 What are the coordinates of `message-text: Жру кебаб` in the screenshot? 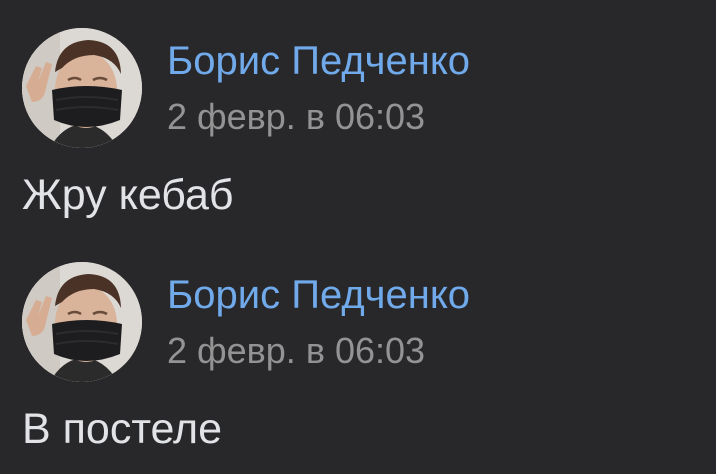 It's located at (128, 195).